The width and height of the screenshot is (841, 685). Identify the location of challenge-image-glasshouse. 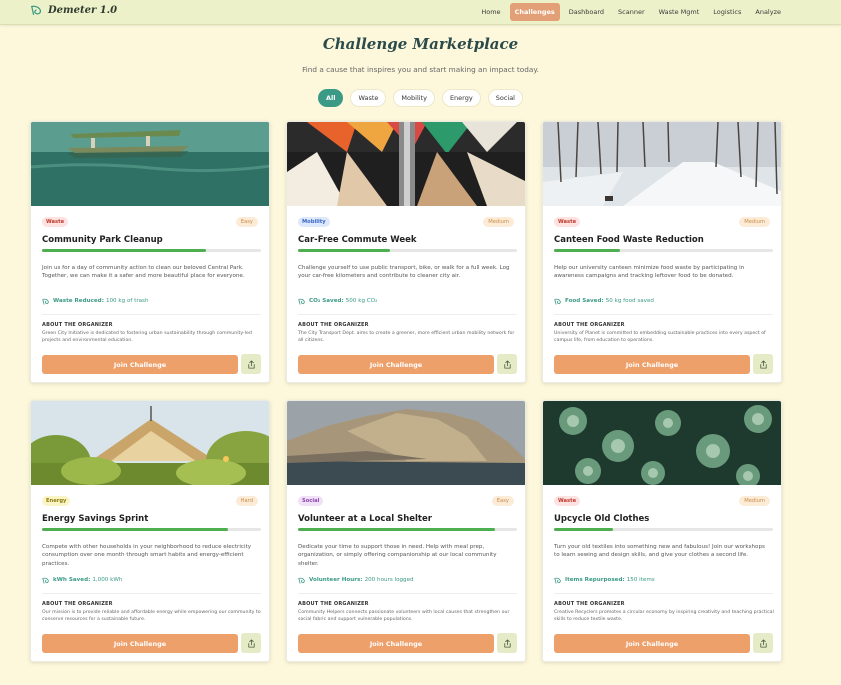
(150, 443).